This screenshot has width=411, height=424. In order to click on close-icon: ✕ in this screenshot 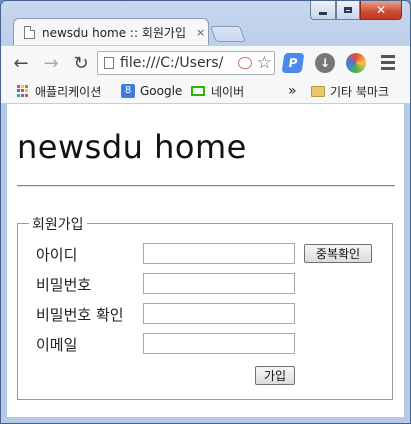, I will do `click(381, 10)`.